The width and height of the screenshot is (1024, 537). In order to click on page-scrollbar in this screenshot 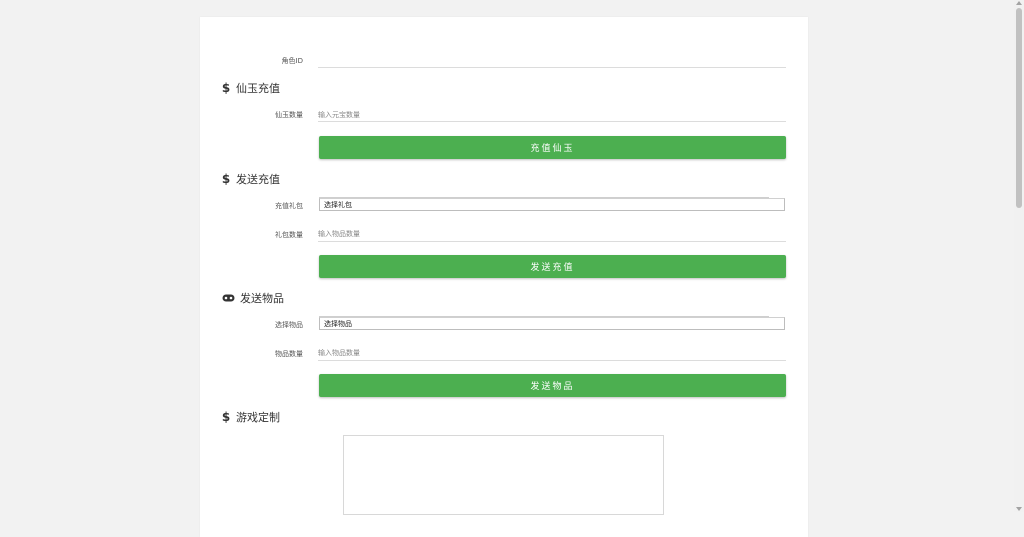, I will do `click(1019, 256)`.